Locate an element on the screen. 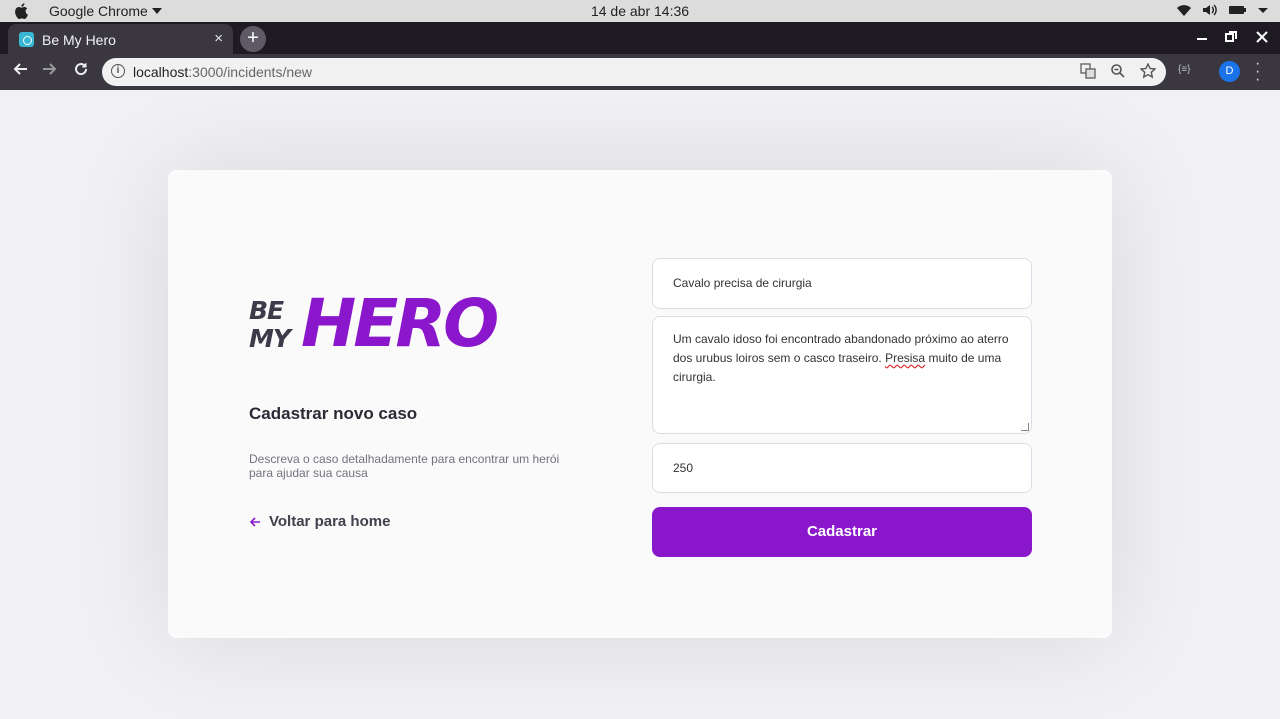  omnibox-actions is located at coordinates (1118, 71).